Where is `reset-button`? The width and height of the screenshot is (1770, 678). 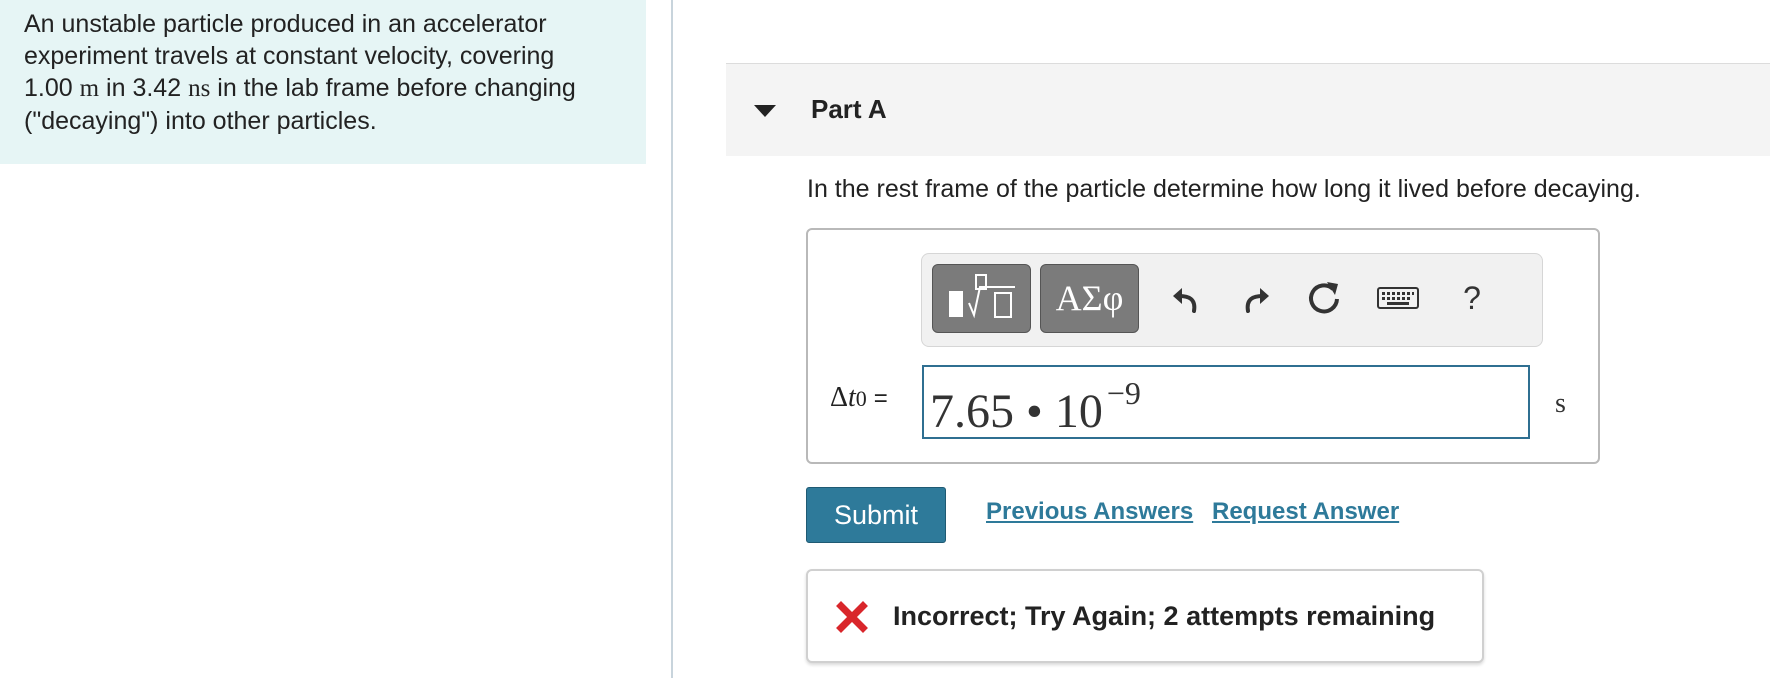 reset-button is located at coordinates (1324, 298).